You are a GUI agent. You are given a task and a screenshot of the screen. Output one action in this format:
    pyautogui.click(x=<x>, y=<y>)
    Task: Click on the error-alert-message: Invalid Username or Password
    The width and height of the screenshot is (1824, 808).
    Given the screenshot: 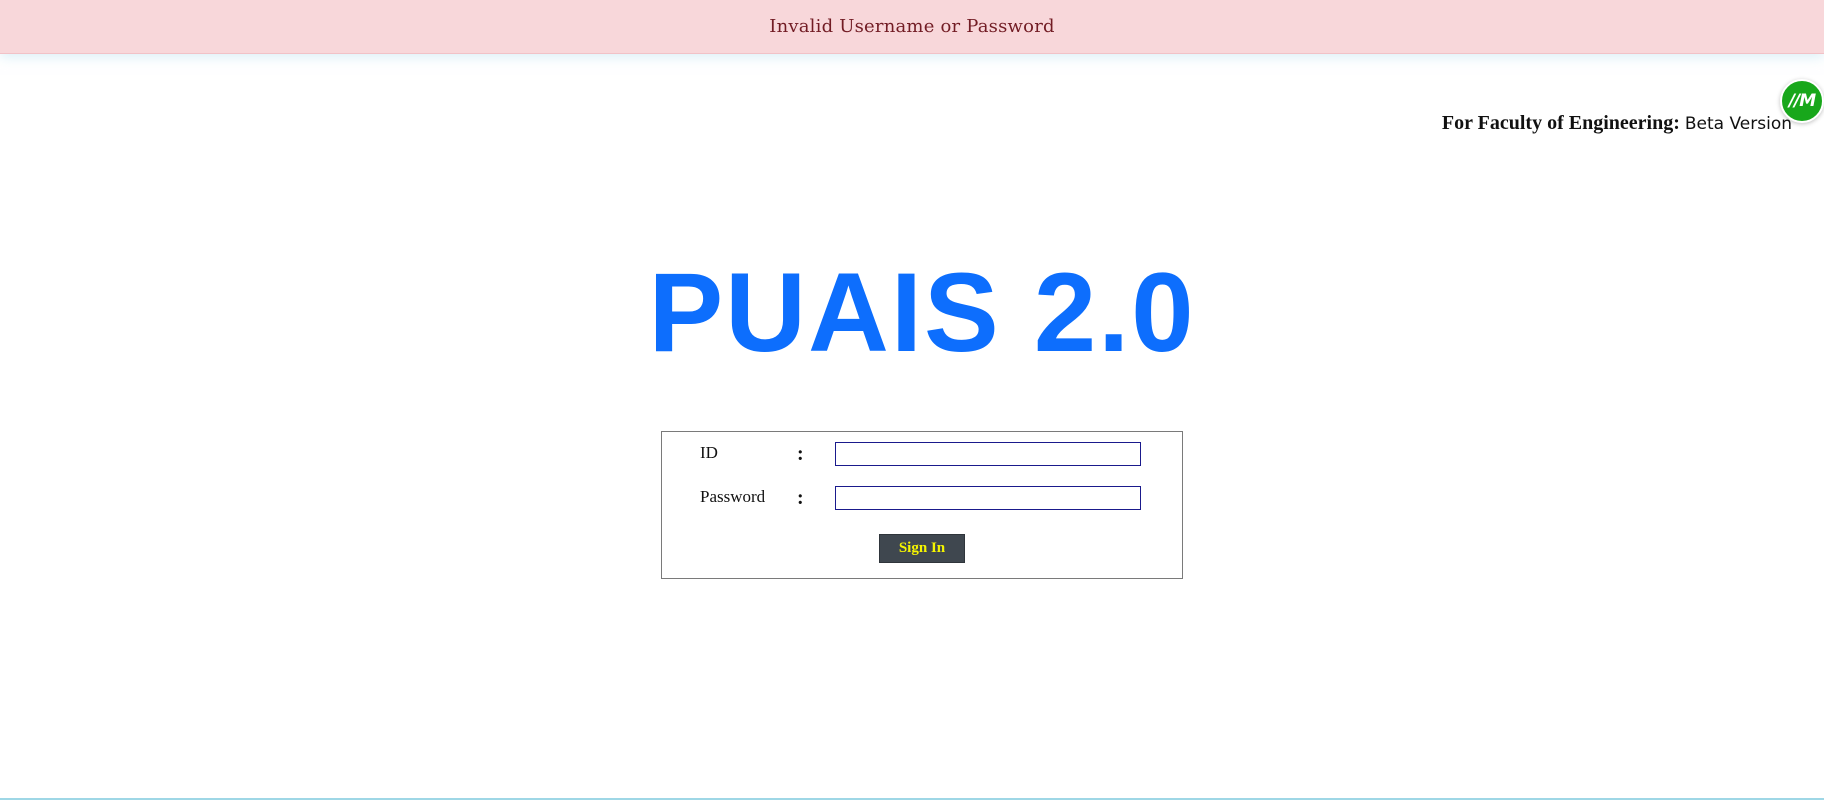 What is the action you would take?
    pyautogui.click(x=912, y=26)
    